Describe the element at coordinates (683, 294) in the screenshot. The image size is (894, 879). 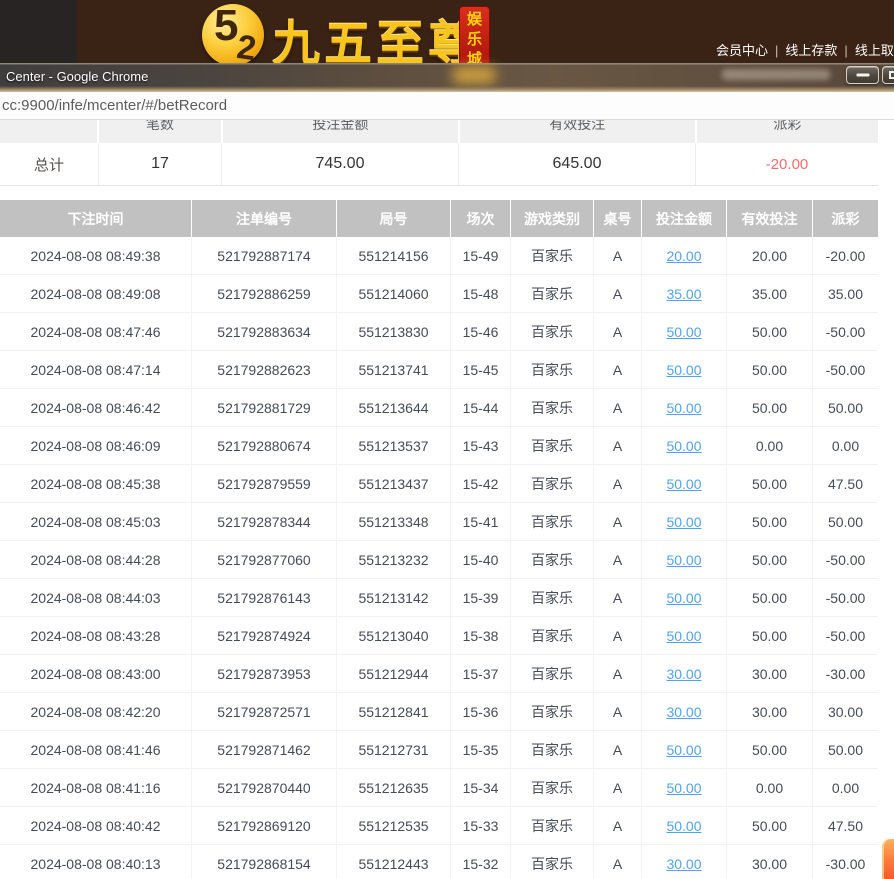
I see `bet-amount-link: 35.00` at that location.